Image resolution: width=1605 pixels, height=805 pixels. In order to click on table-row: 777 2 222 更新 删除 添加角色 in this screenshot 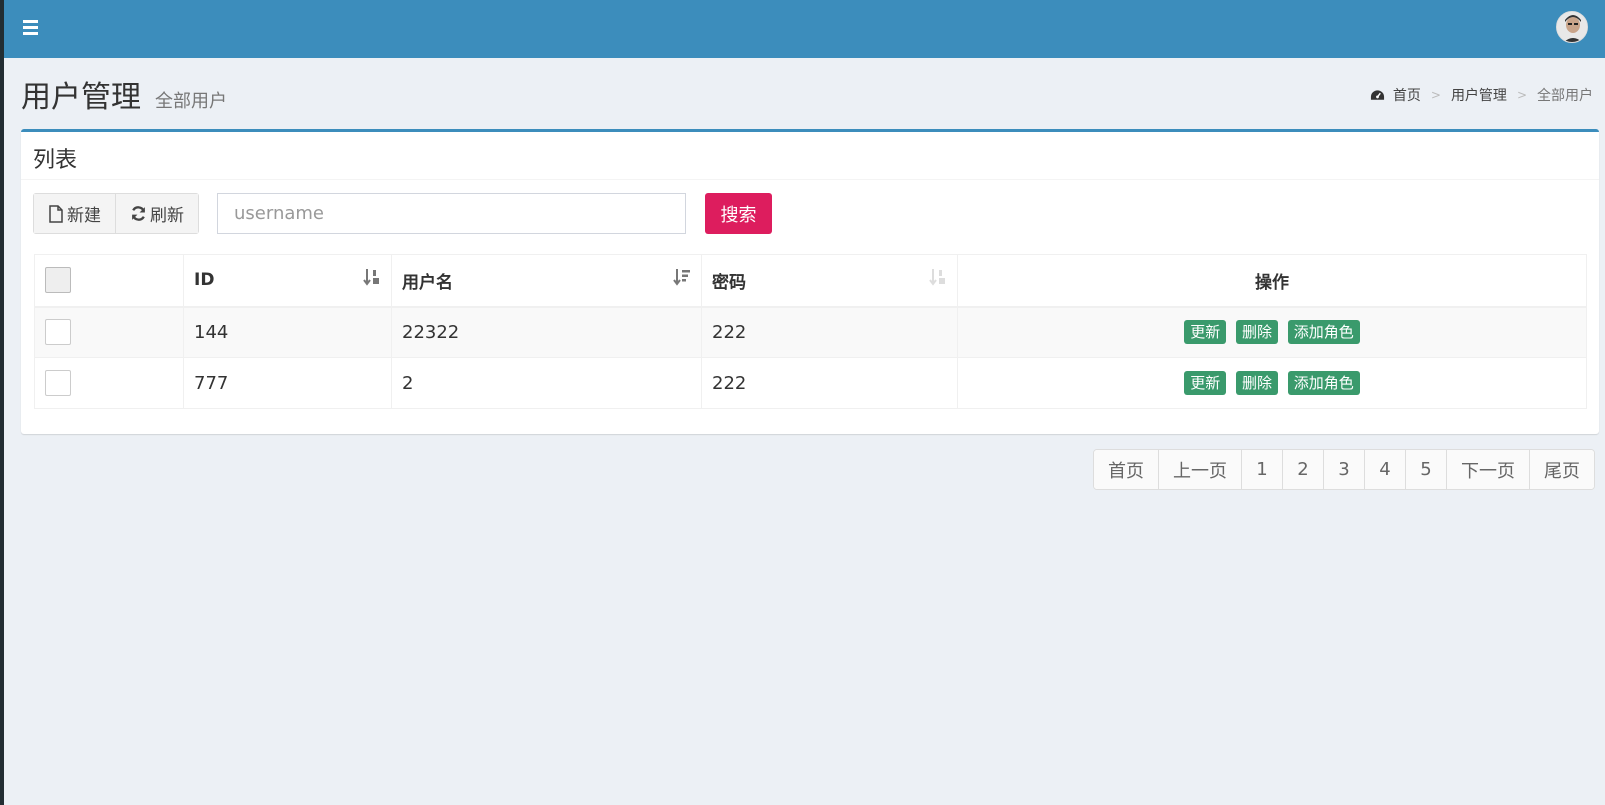, I will do `click(810, 383)`.